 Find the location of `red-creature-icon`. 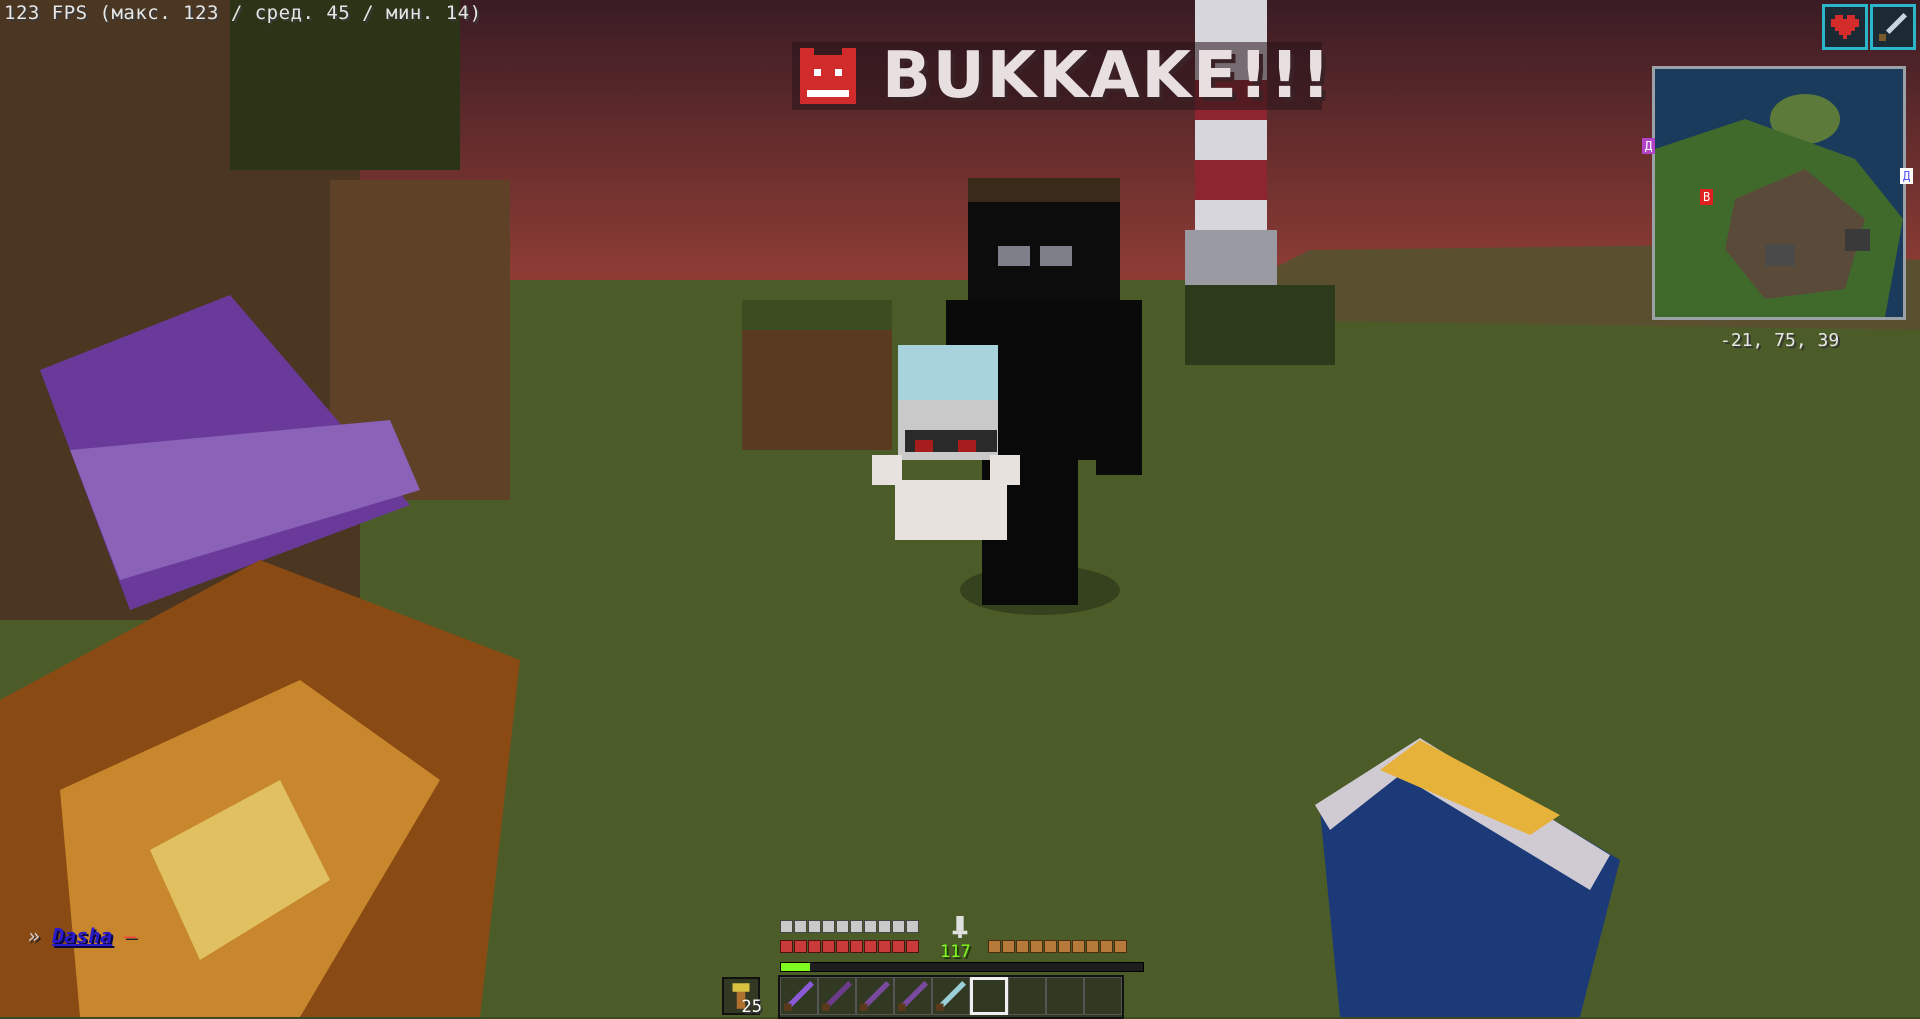

red-creature-icon is located at coordinates (828, 76).